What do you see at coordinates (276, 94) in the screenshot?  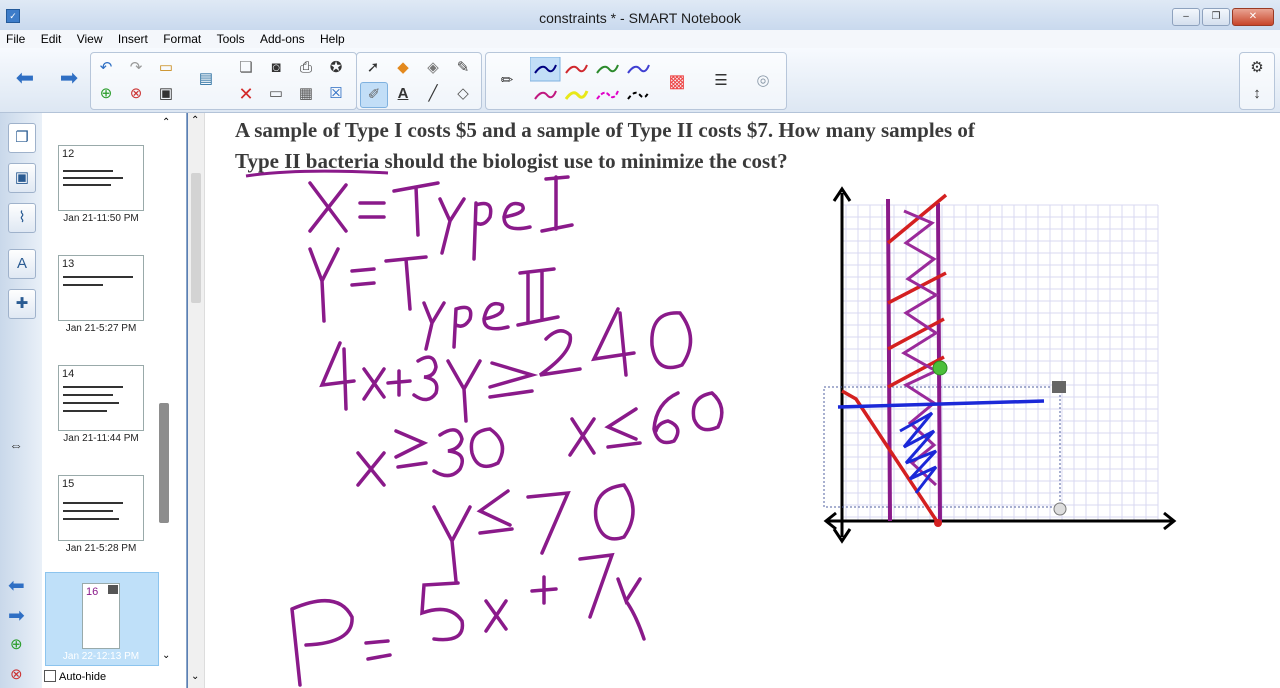 I see `screen-icon: ▭` at bounding box center [276, 94].